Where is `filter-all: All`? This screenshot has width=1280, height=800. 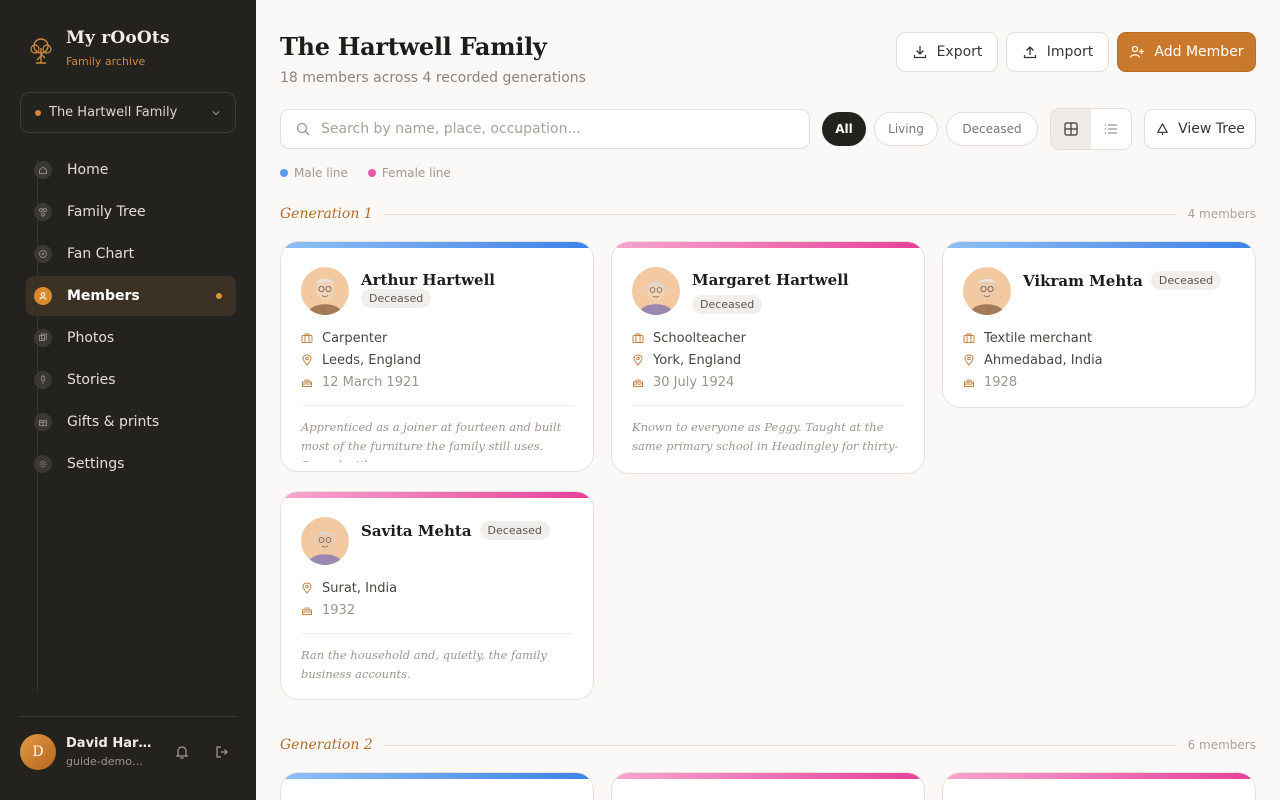
filter-all: All is located at coordinates (844, 129).